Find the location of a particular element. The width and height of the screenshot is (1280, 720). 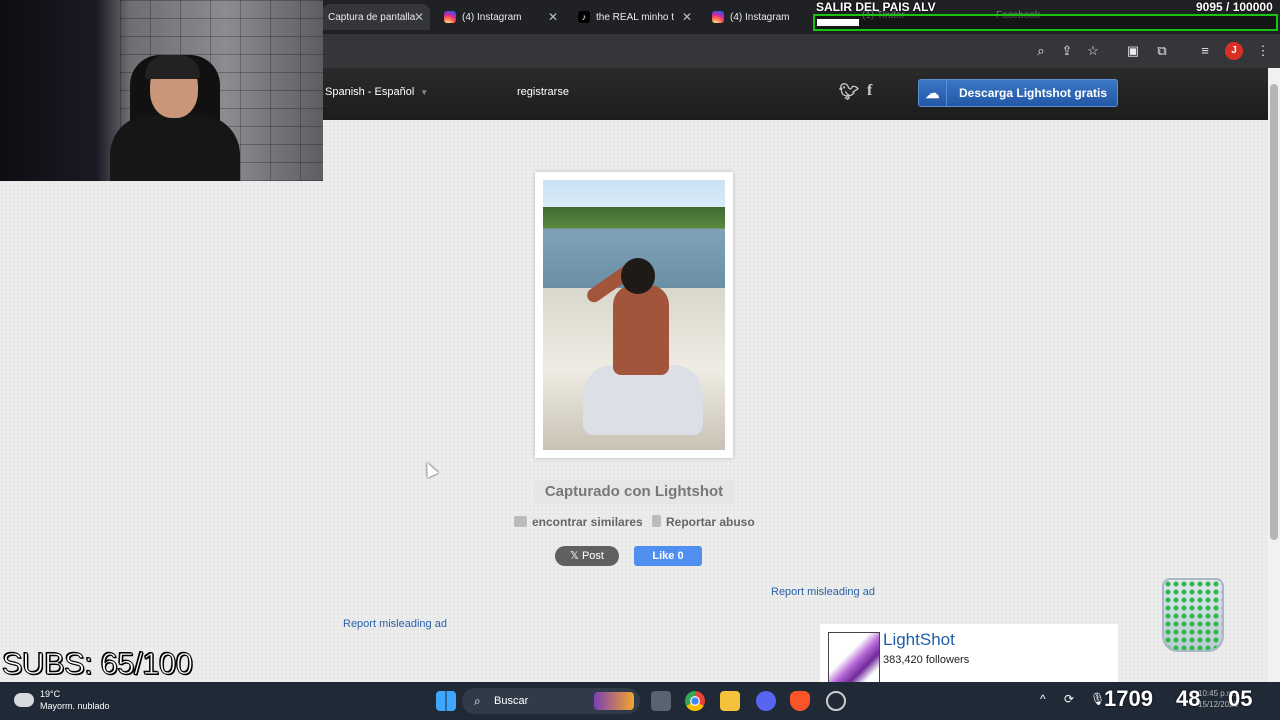

tiktok-icon: ♪ is located at coordinates (584, 17).